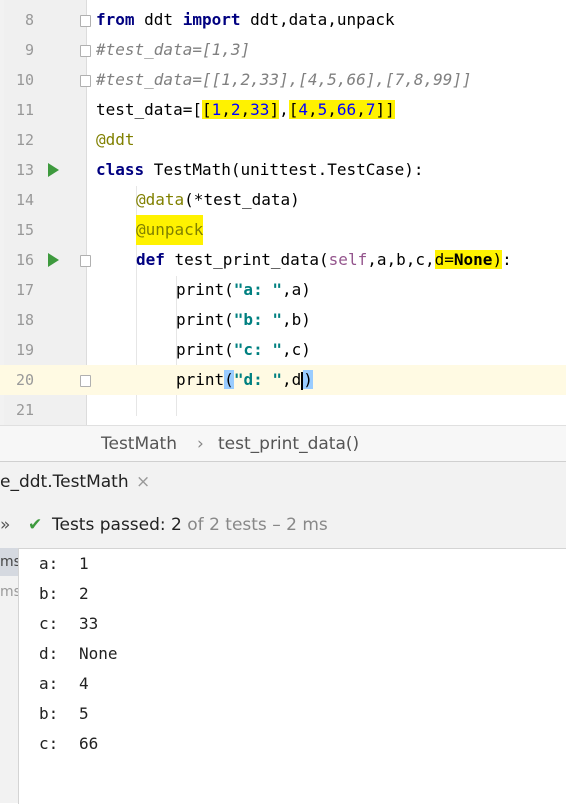  Describe the element at coordinates (69, 623) in the screenshot. I see `console-line: c: 33` at that location.